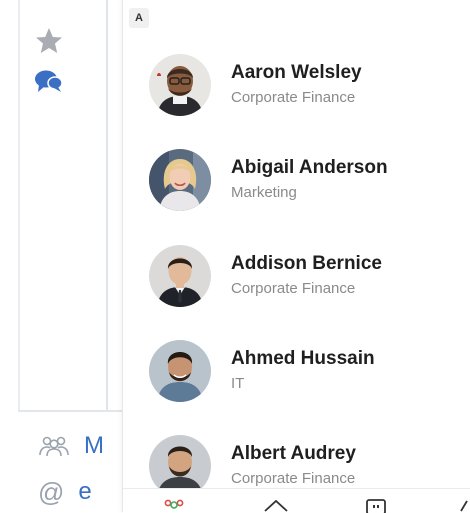  What do you see at coordinates (238, 383) in the screenshot?
I see `contact-department: IT` at bounding box center [238, 383].